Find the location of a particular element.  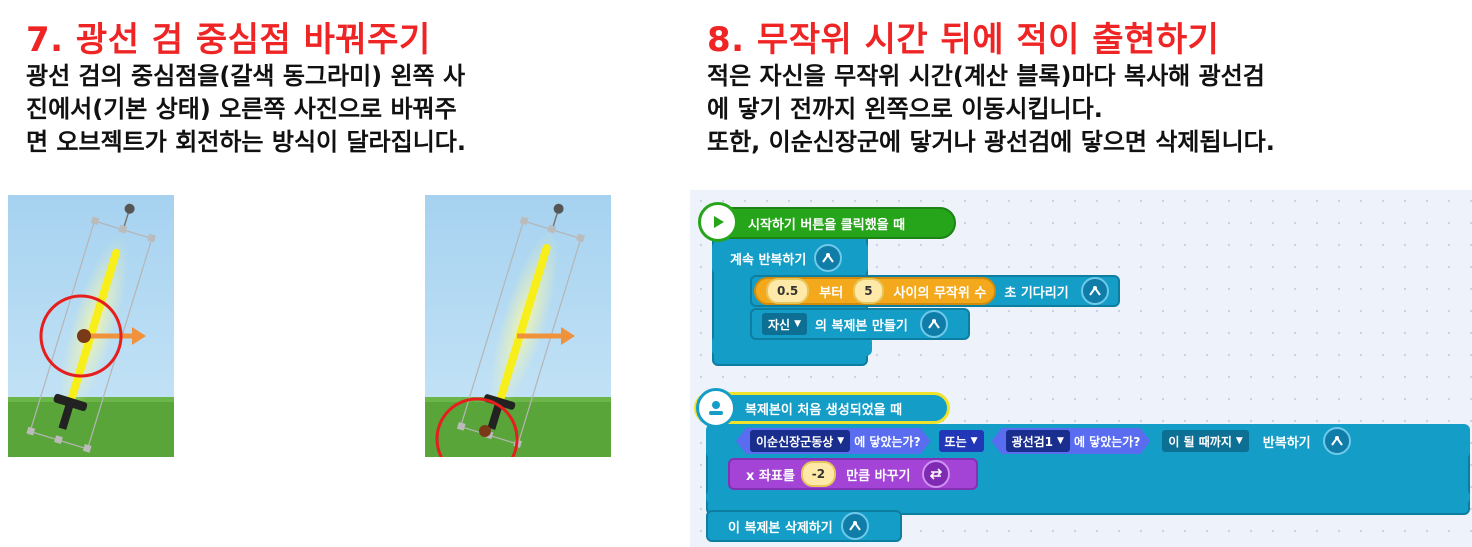

wait-block-icon is located at coordinates (1094, 291).